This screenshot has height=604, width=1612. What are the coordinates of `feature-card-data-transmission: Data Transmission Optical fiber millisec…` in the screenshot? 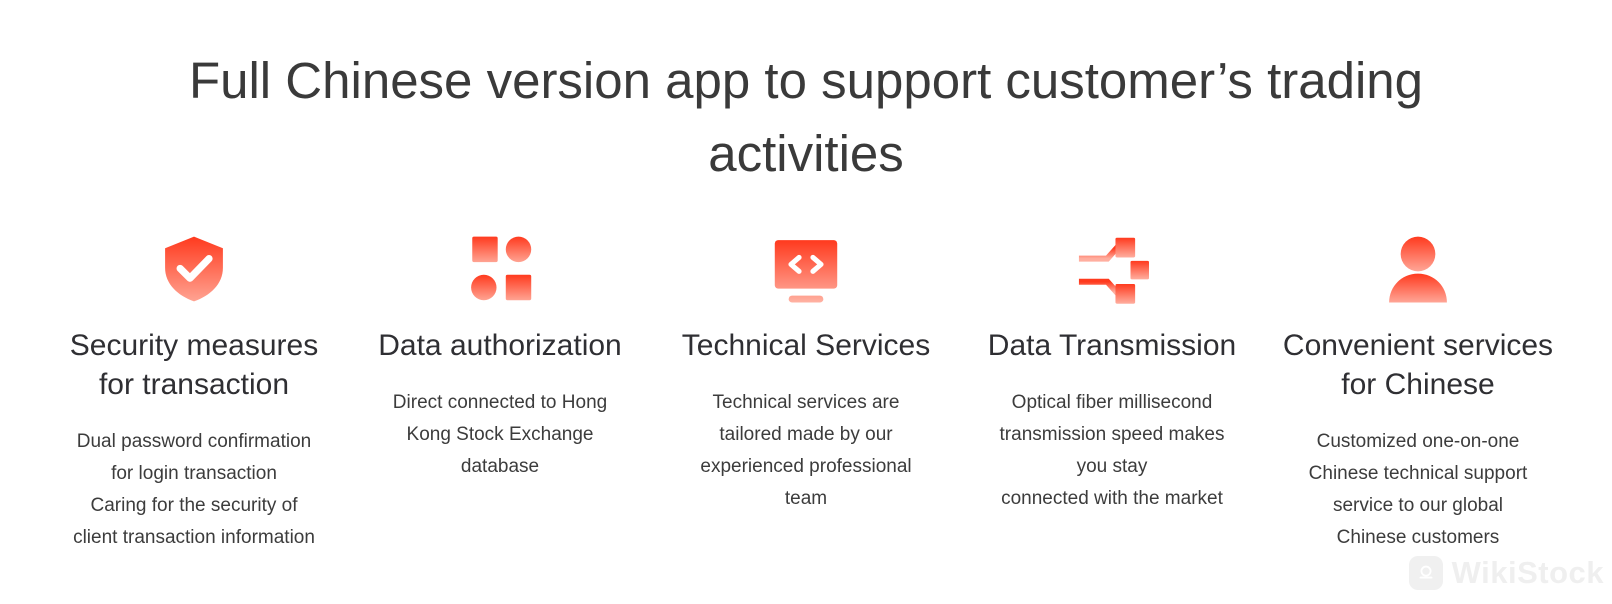 It's located at (1112, 370).